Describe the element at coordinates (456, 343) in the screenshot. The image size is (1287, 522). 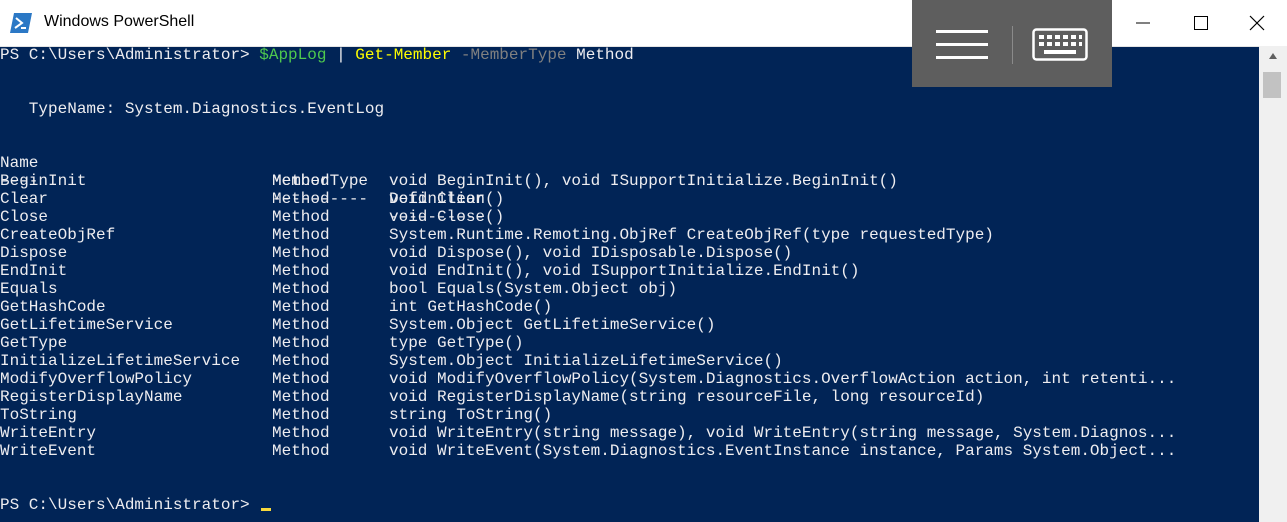
I see `row-definition: type GetType()` at that location.